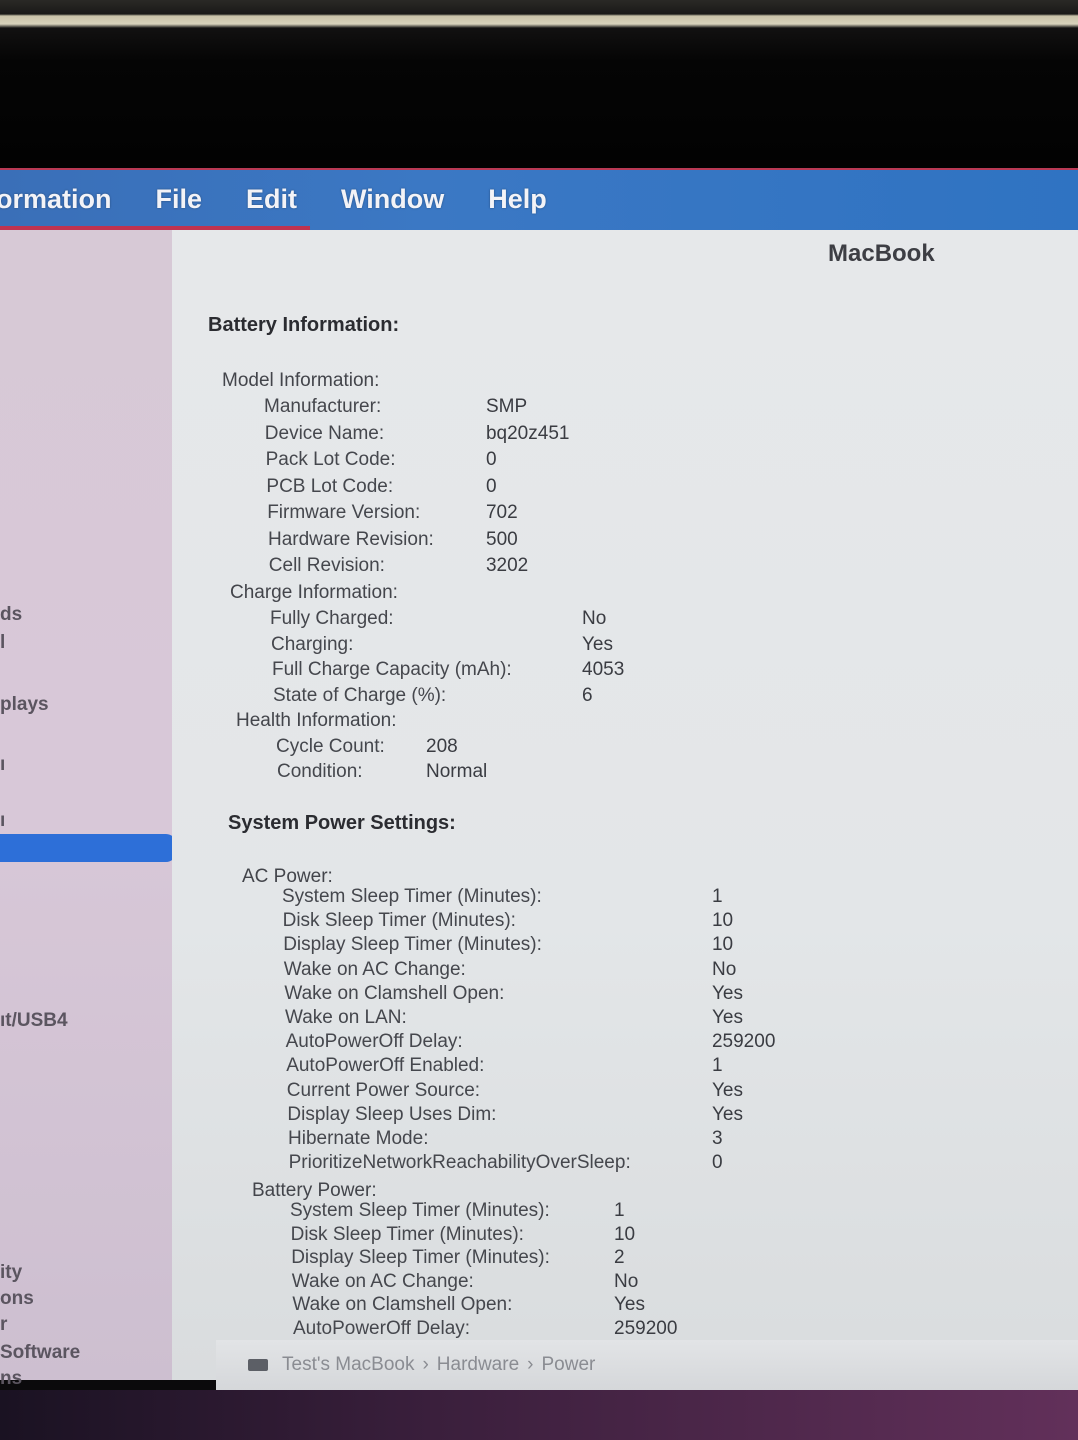 This screenshot has height=1440, width=1078. What do you see at coordinates (316, 720) in the screenshot?
I see `health-info-label: Health Information:` at bounding box center [316, 720].